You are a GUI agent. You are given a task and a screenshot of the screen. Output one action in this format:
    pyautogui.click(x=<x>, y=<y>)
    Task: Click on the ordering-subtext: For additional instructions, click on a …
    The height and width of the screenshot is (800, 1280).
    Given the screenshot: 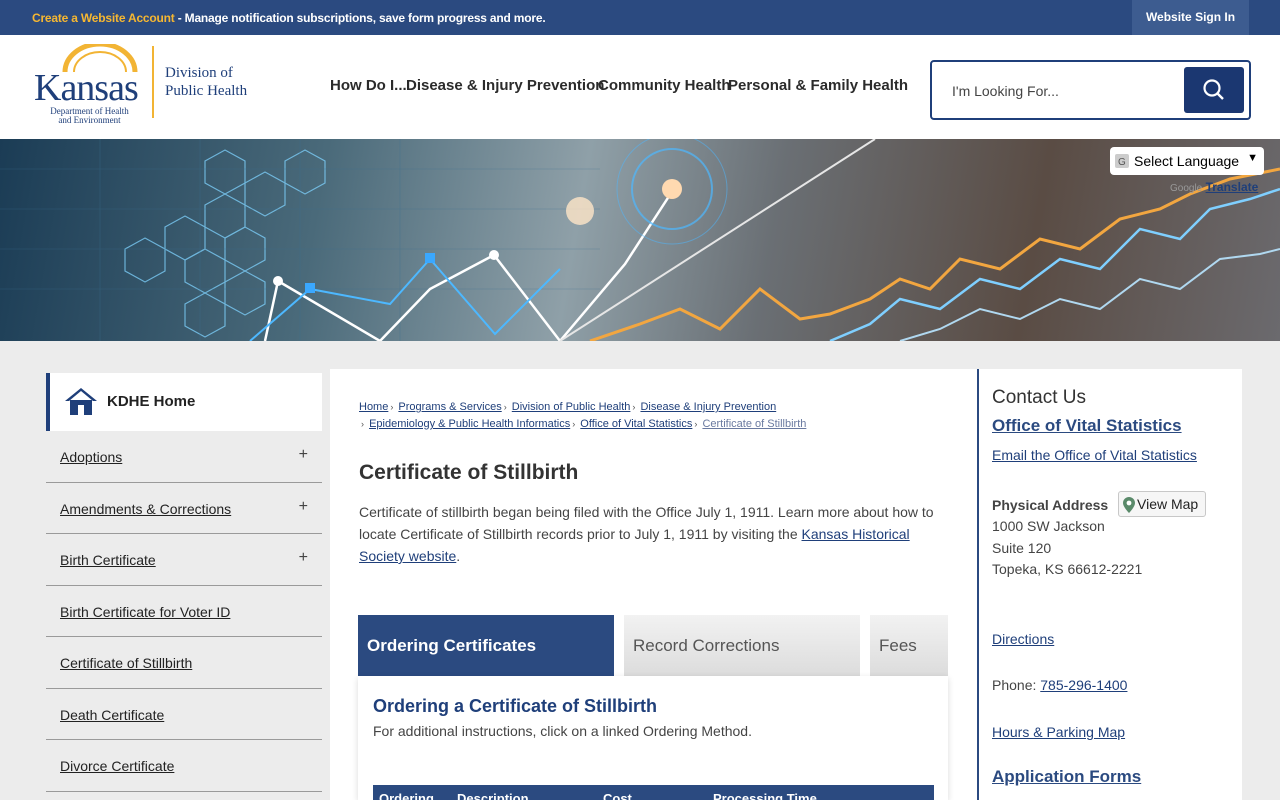 What is the action you would take?
    pyautogui.click(x=562, y=731)
    